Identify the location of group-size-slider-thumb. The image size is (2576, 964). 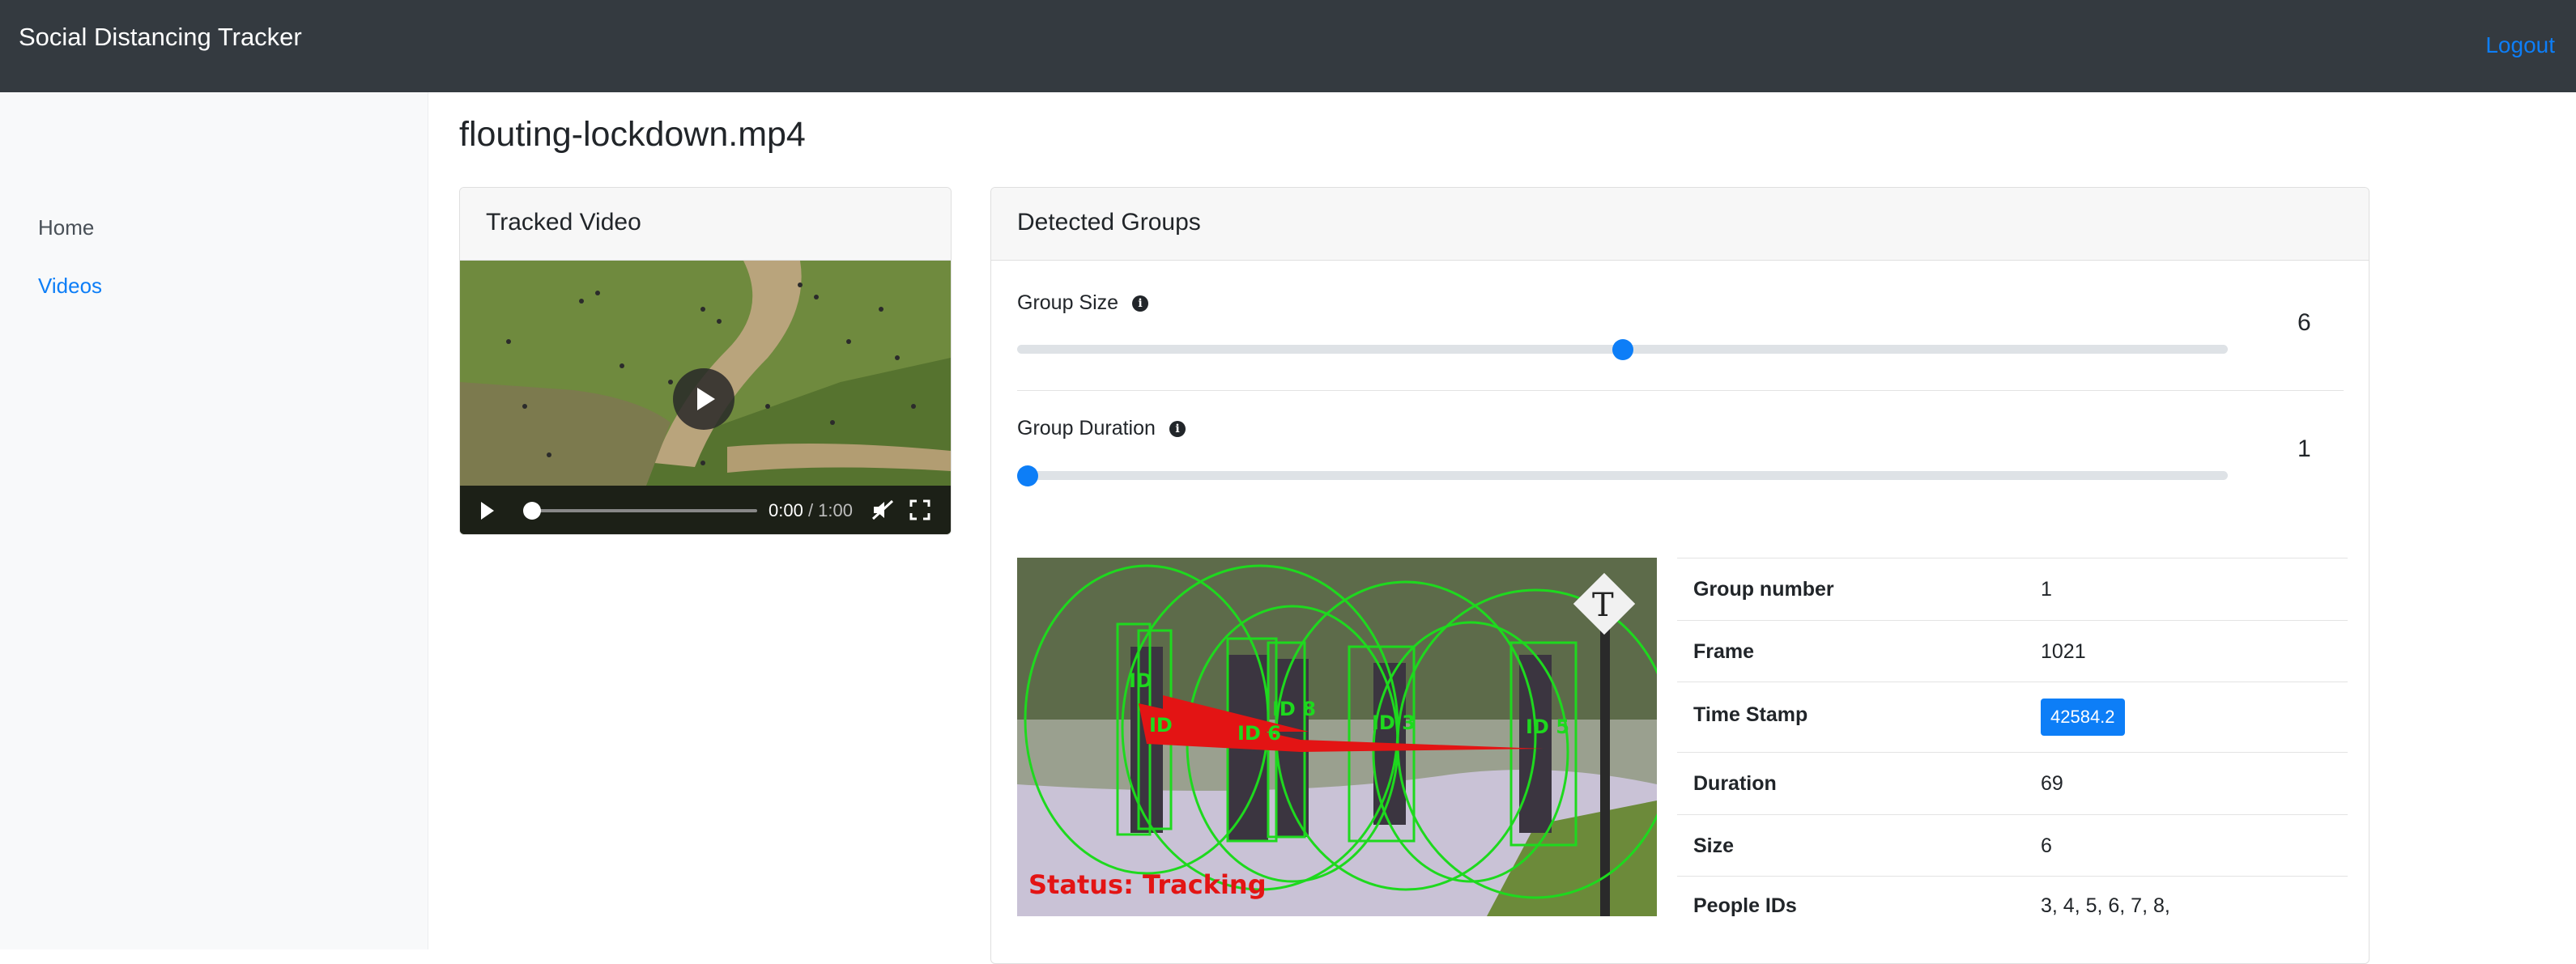
(1622, 349).